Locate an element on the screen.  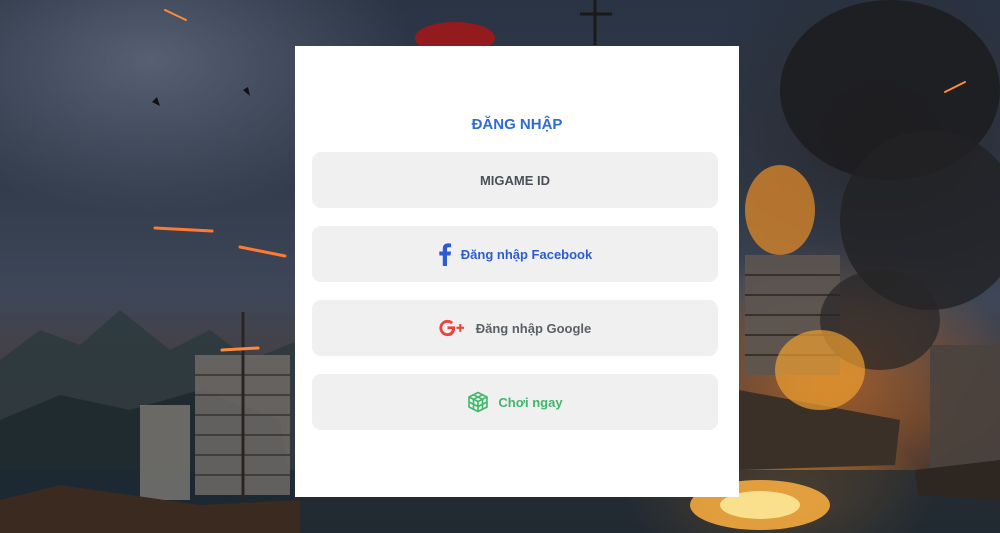
migame-id-button: MIGAME ID is located at coordinates (515, 180).